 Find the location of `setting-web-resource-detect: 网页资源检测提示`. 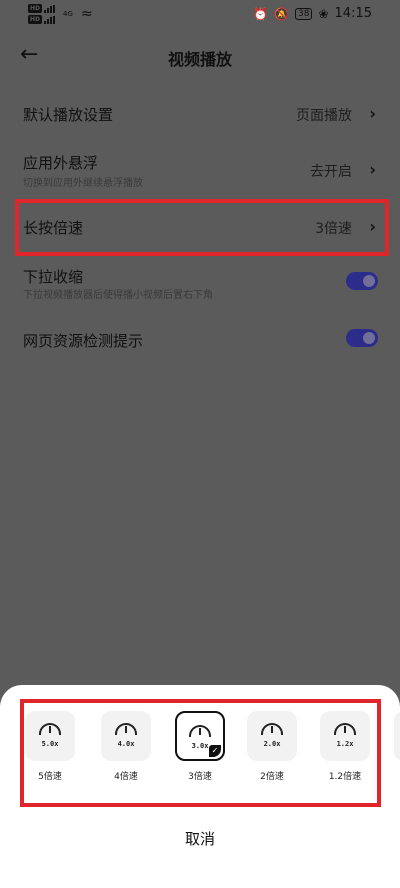

setting-web-resource-detect: 网页资源检测提示 is located at coordinates (200, 339).